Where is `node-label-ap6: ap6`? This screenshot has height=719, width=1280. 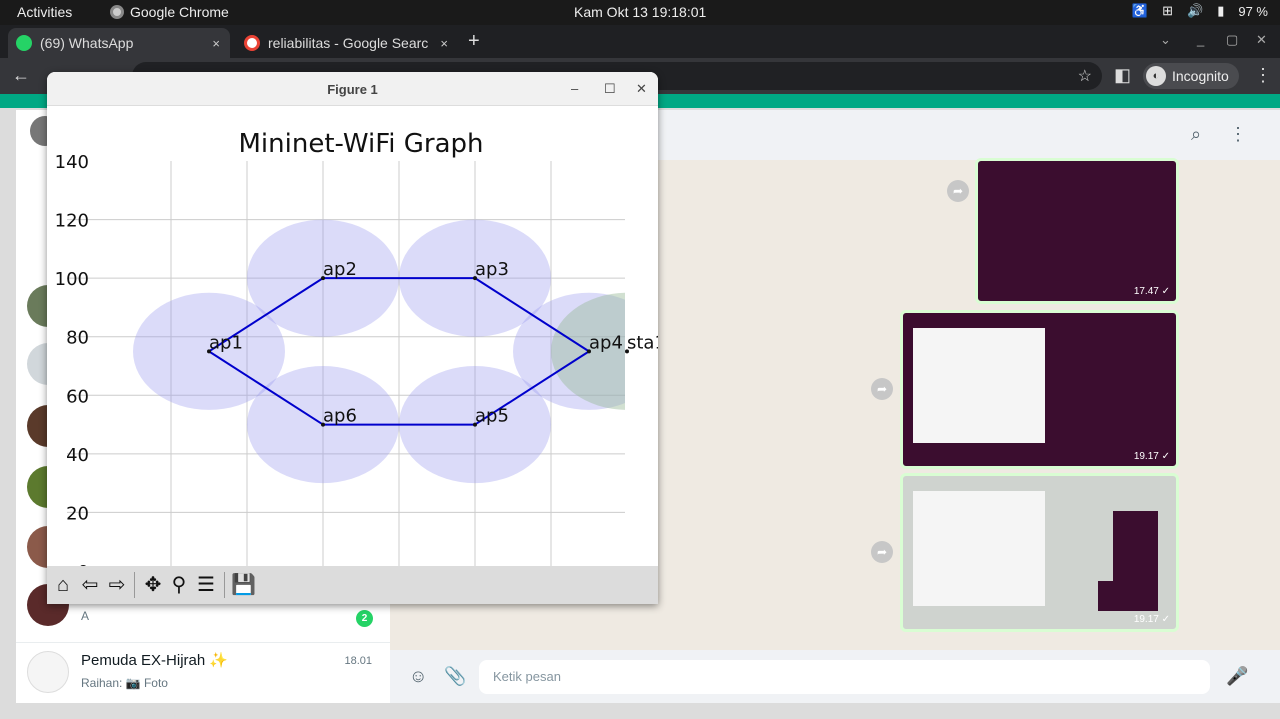 node-label-ap6: ap6 is located at coordinates (340, 416).